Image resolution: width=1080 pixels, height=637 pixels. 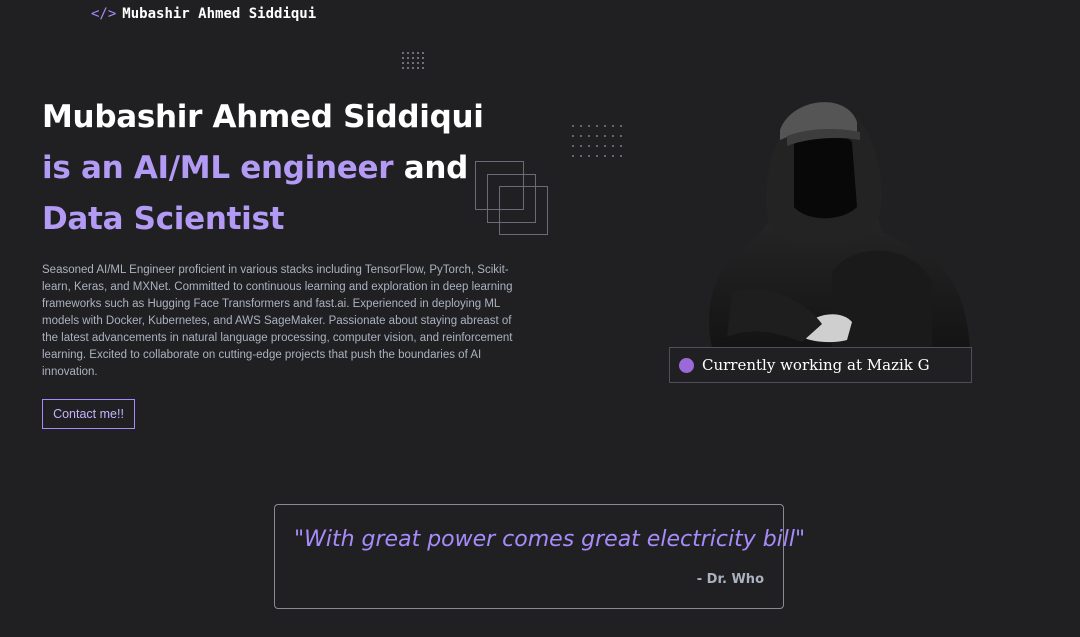 I want to click on site-logo: </> Mubashir Ahmed Siddiqui, so click(x=203, y=14).